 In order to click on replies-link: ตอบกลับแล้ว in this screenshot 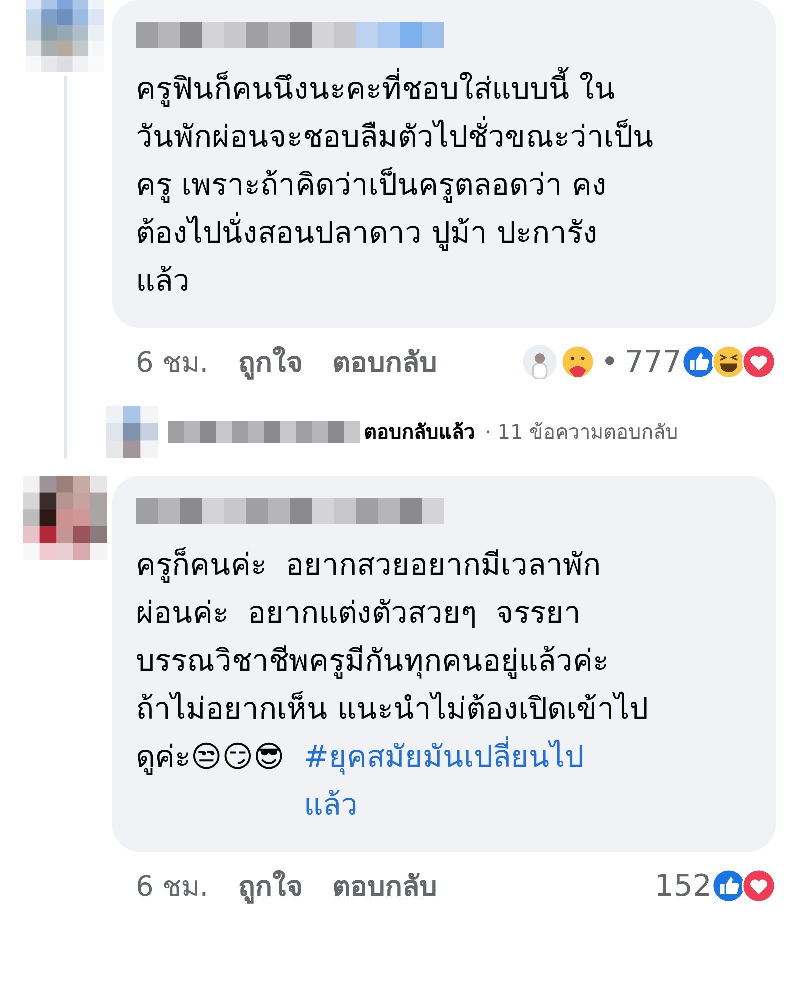, I will do `click(419, 432)`.